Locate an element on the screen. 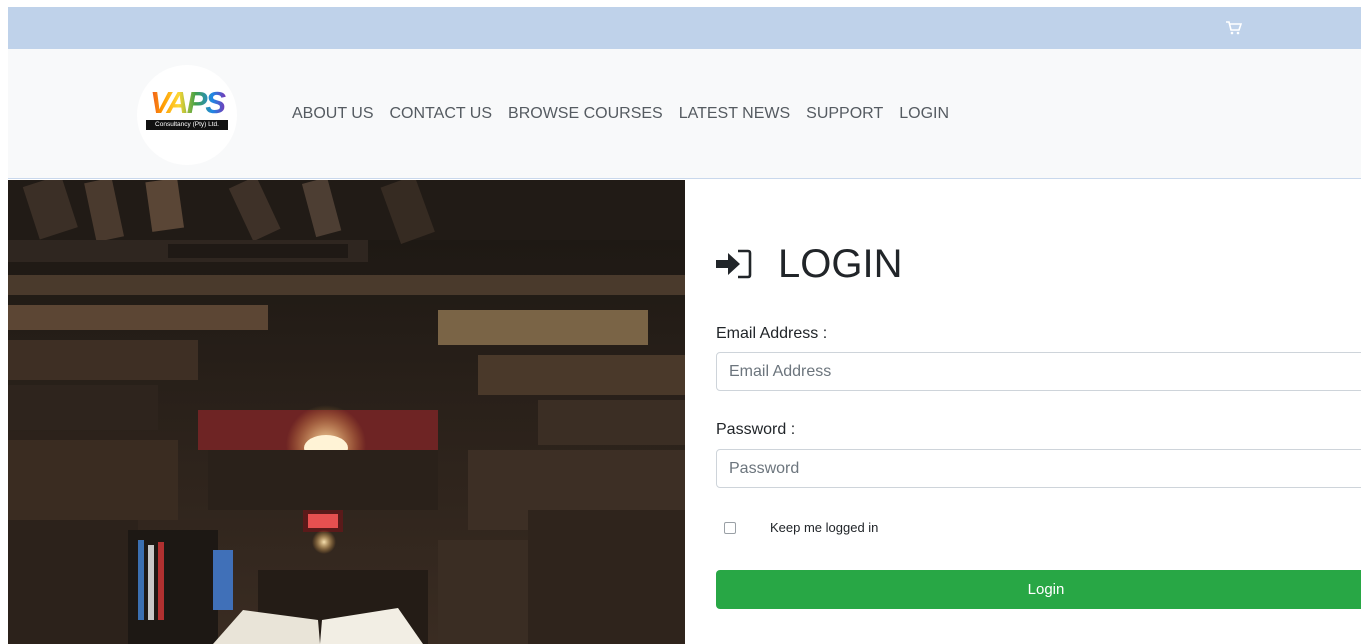  logo-subtitle: Consultancy (Pty) Ltd. is located at coordinates (187, 125).